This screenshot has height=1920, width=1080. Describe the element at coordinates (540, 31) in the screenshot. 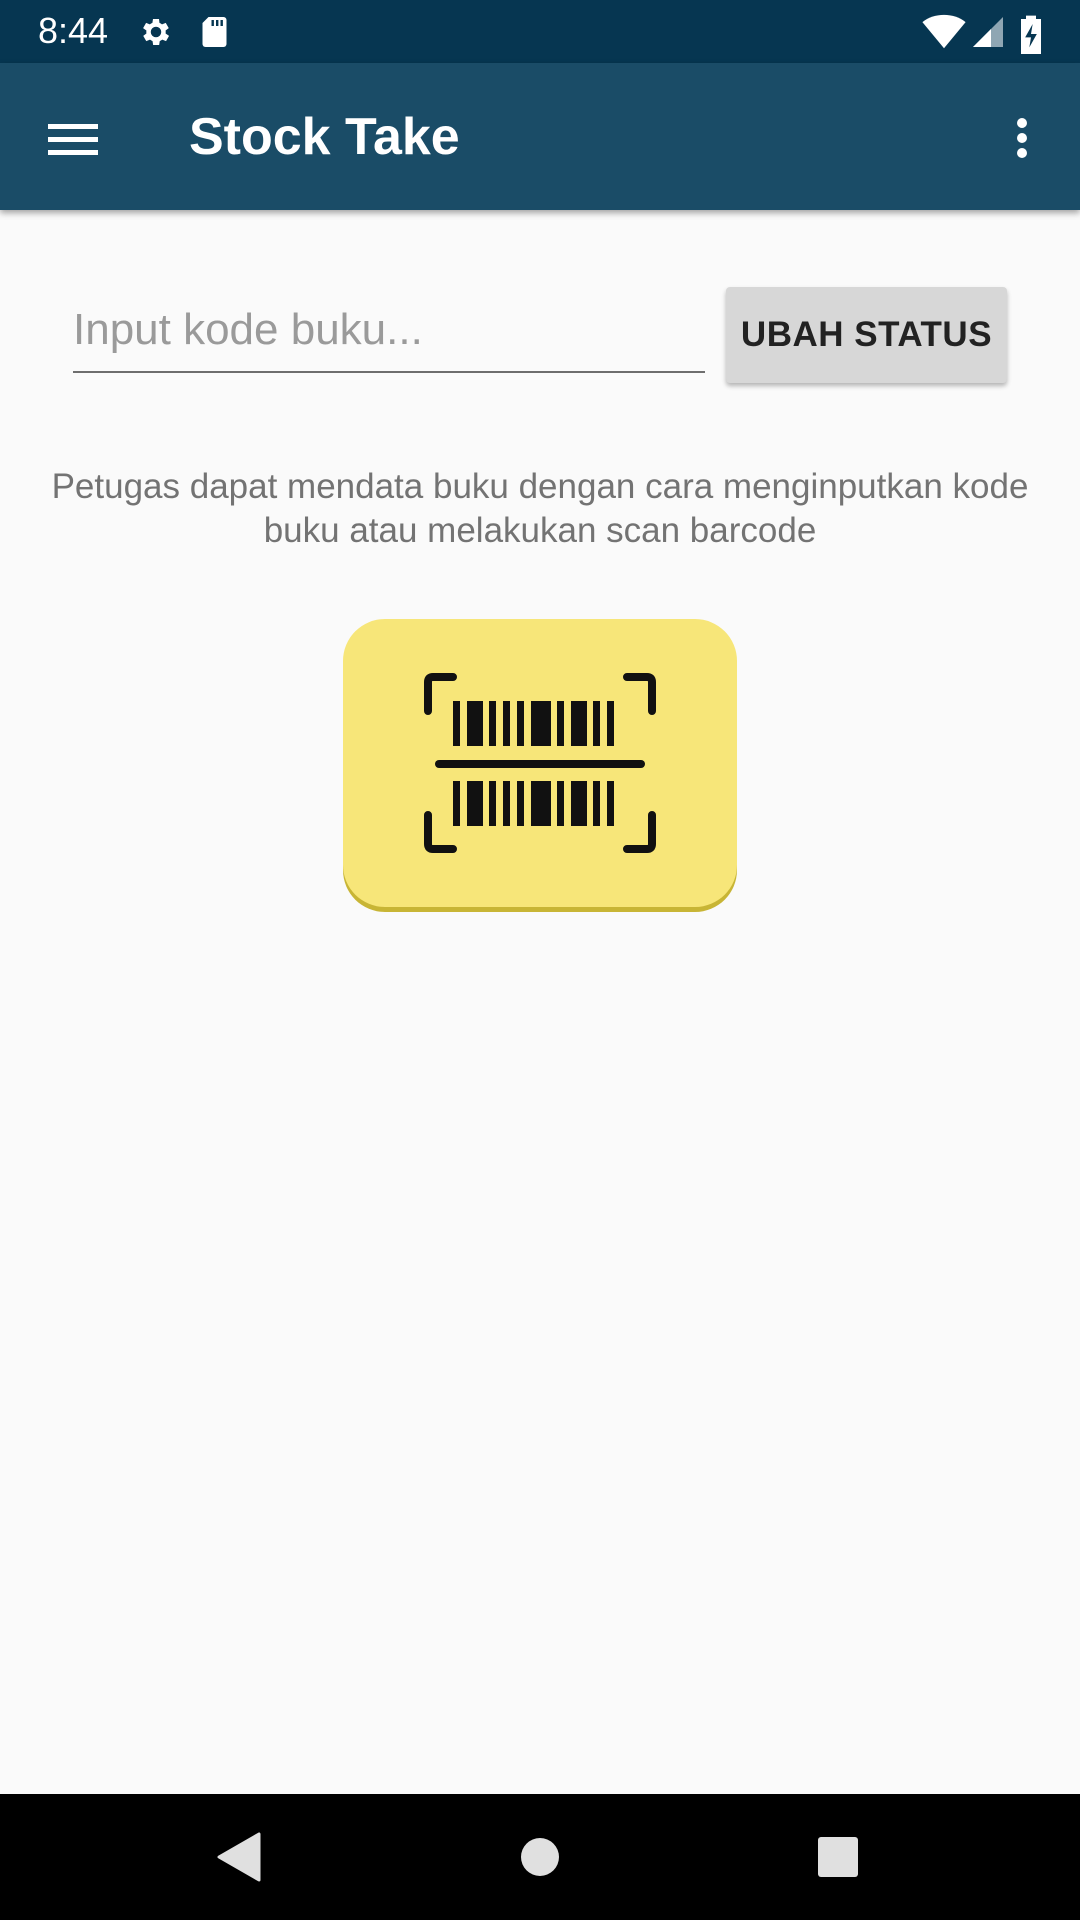

I see `status-bar: 8:44` at that location.